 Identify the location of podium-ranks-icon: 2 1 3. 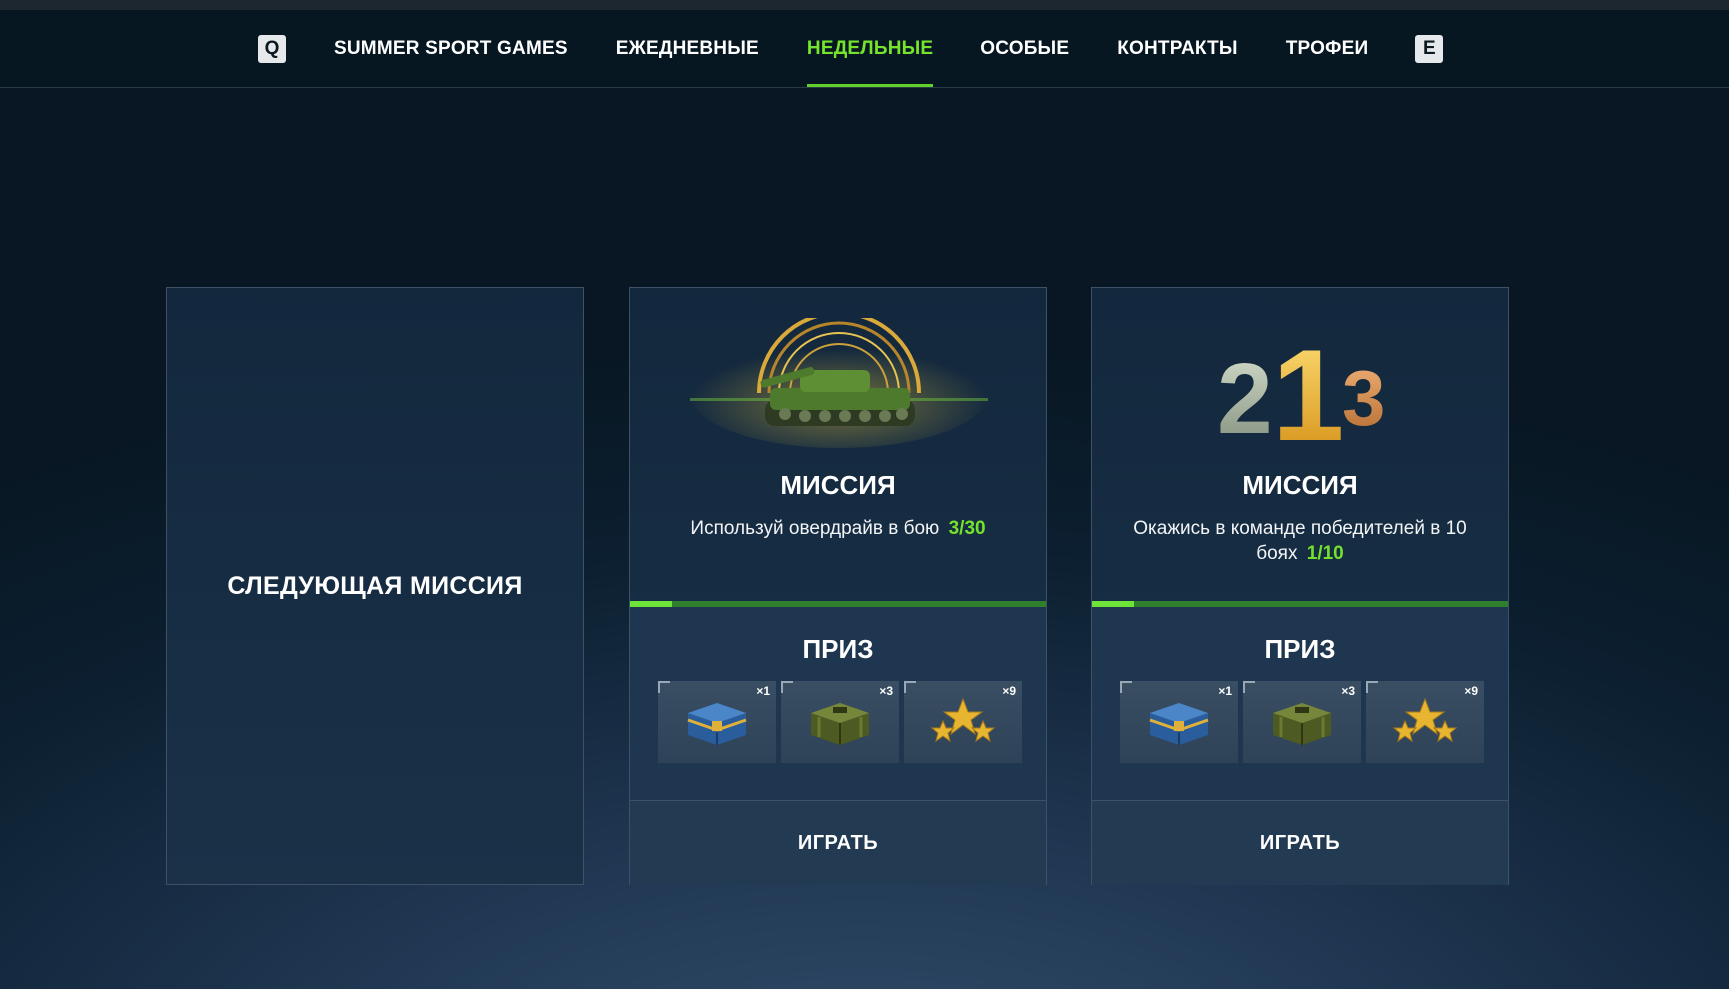
(1300, 393).